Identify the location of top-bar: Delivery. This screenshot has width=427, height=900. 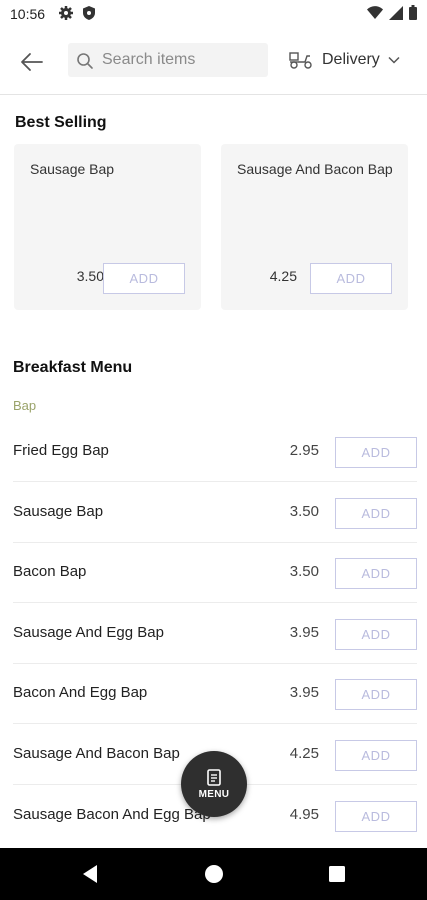
(213, 67).